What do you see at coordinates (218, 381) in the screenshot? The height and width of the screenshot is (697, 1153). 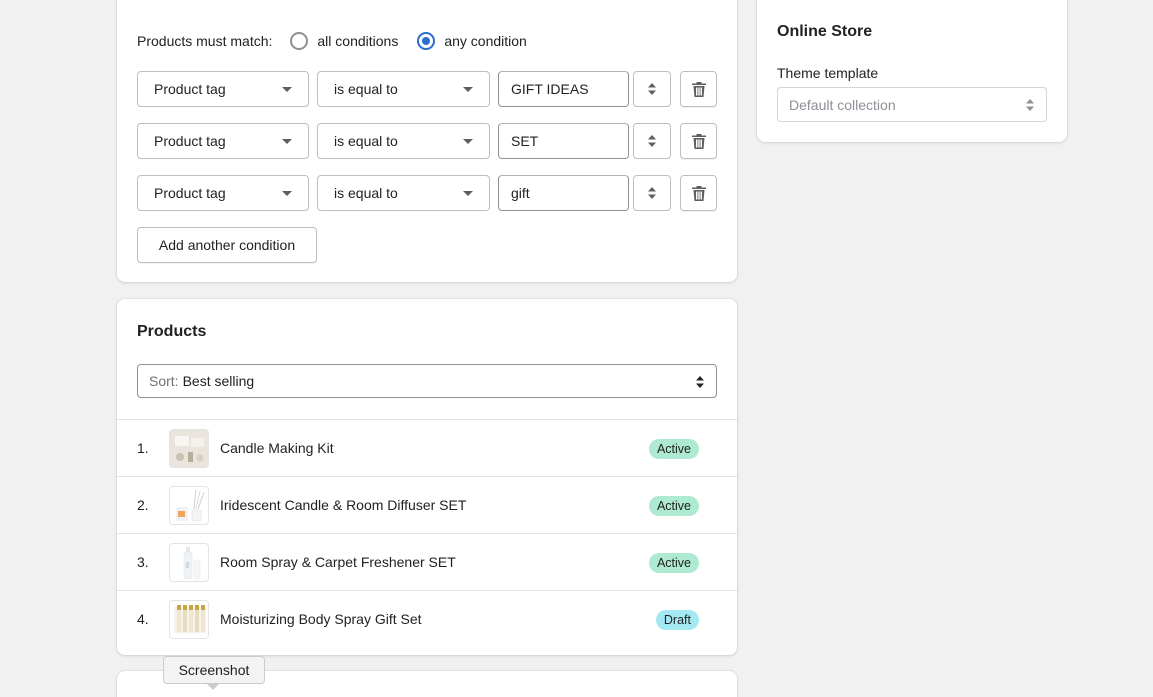 I see `sort-value: Best selling` at bounding box center [218, 381].